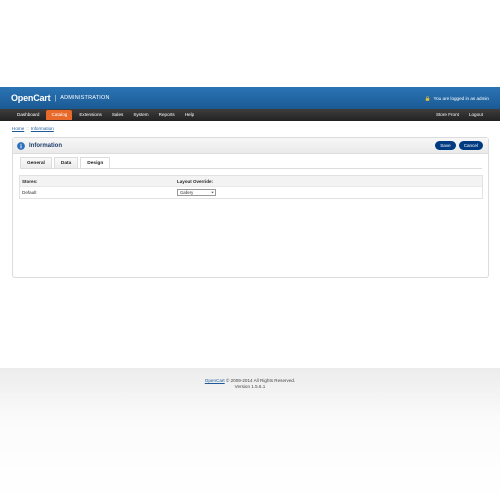 Image resolution: width=500 pixels, height=500 pixels. I want to click on footer-copyright-text: © 2009-2014 All Rights Reserved., so click(260, 380).